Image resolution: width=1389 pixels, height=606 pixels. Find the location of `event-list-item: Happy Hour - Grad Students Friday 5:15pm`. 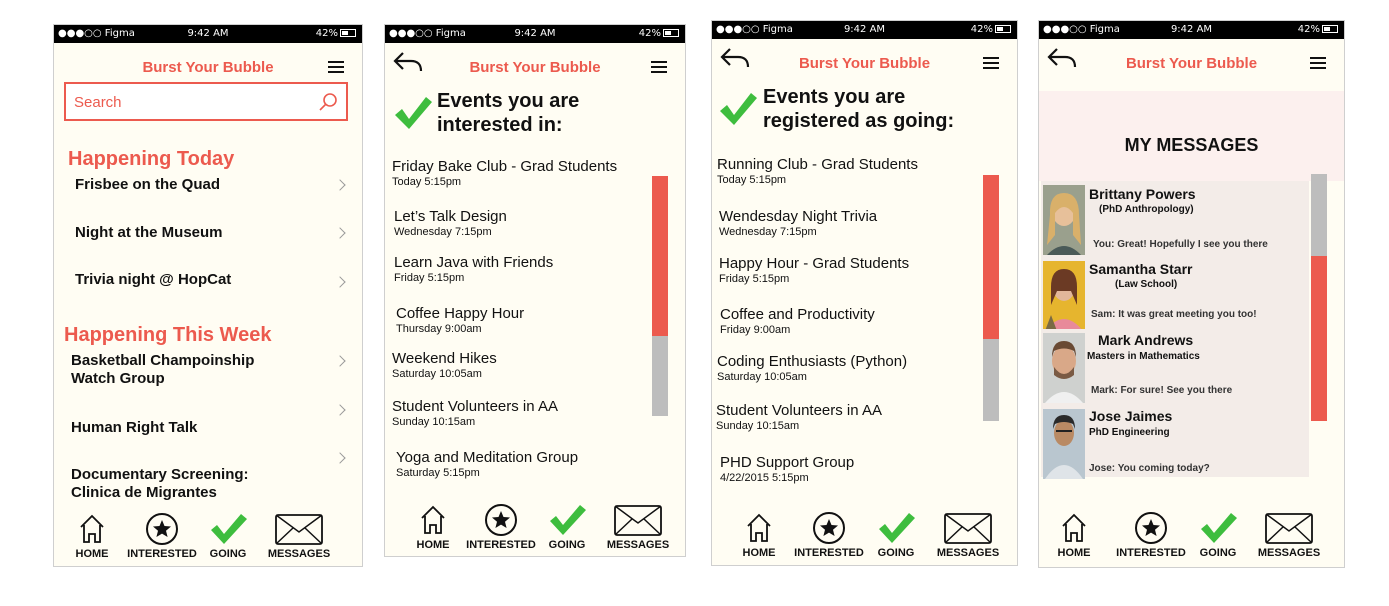

event-list-item: Happy Hour - Grad Students Friday 5:15pm is located at coordinates (814, 270).